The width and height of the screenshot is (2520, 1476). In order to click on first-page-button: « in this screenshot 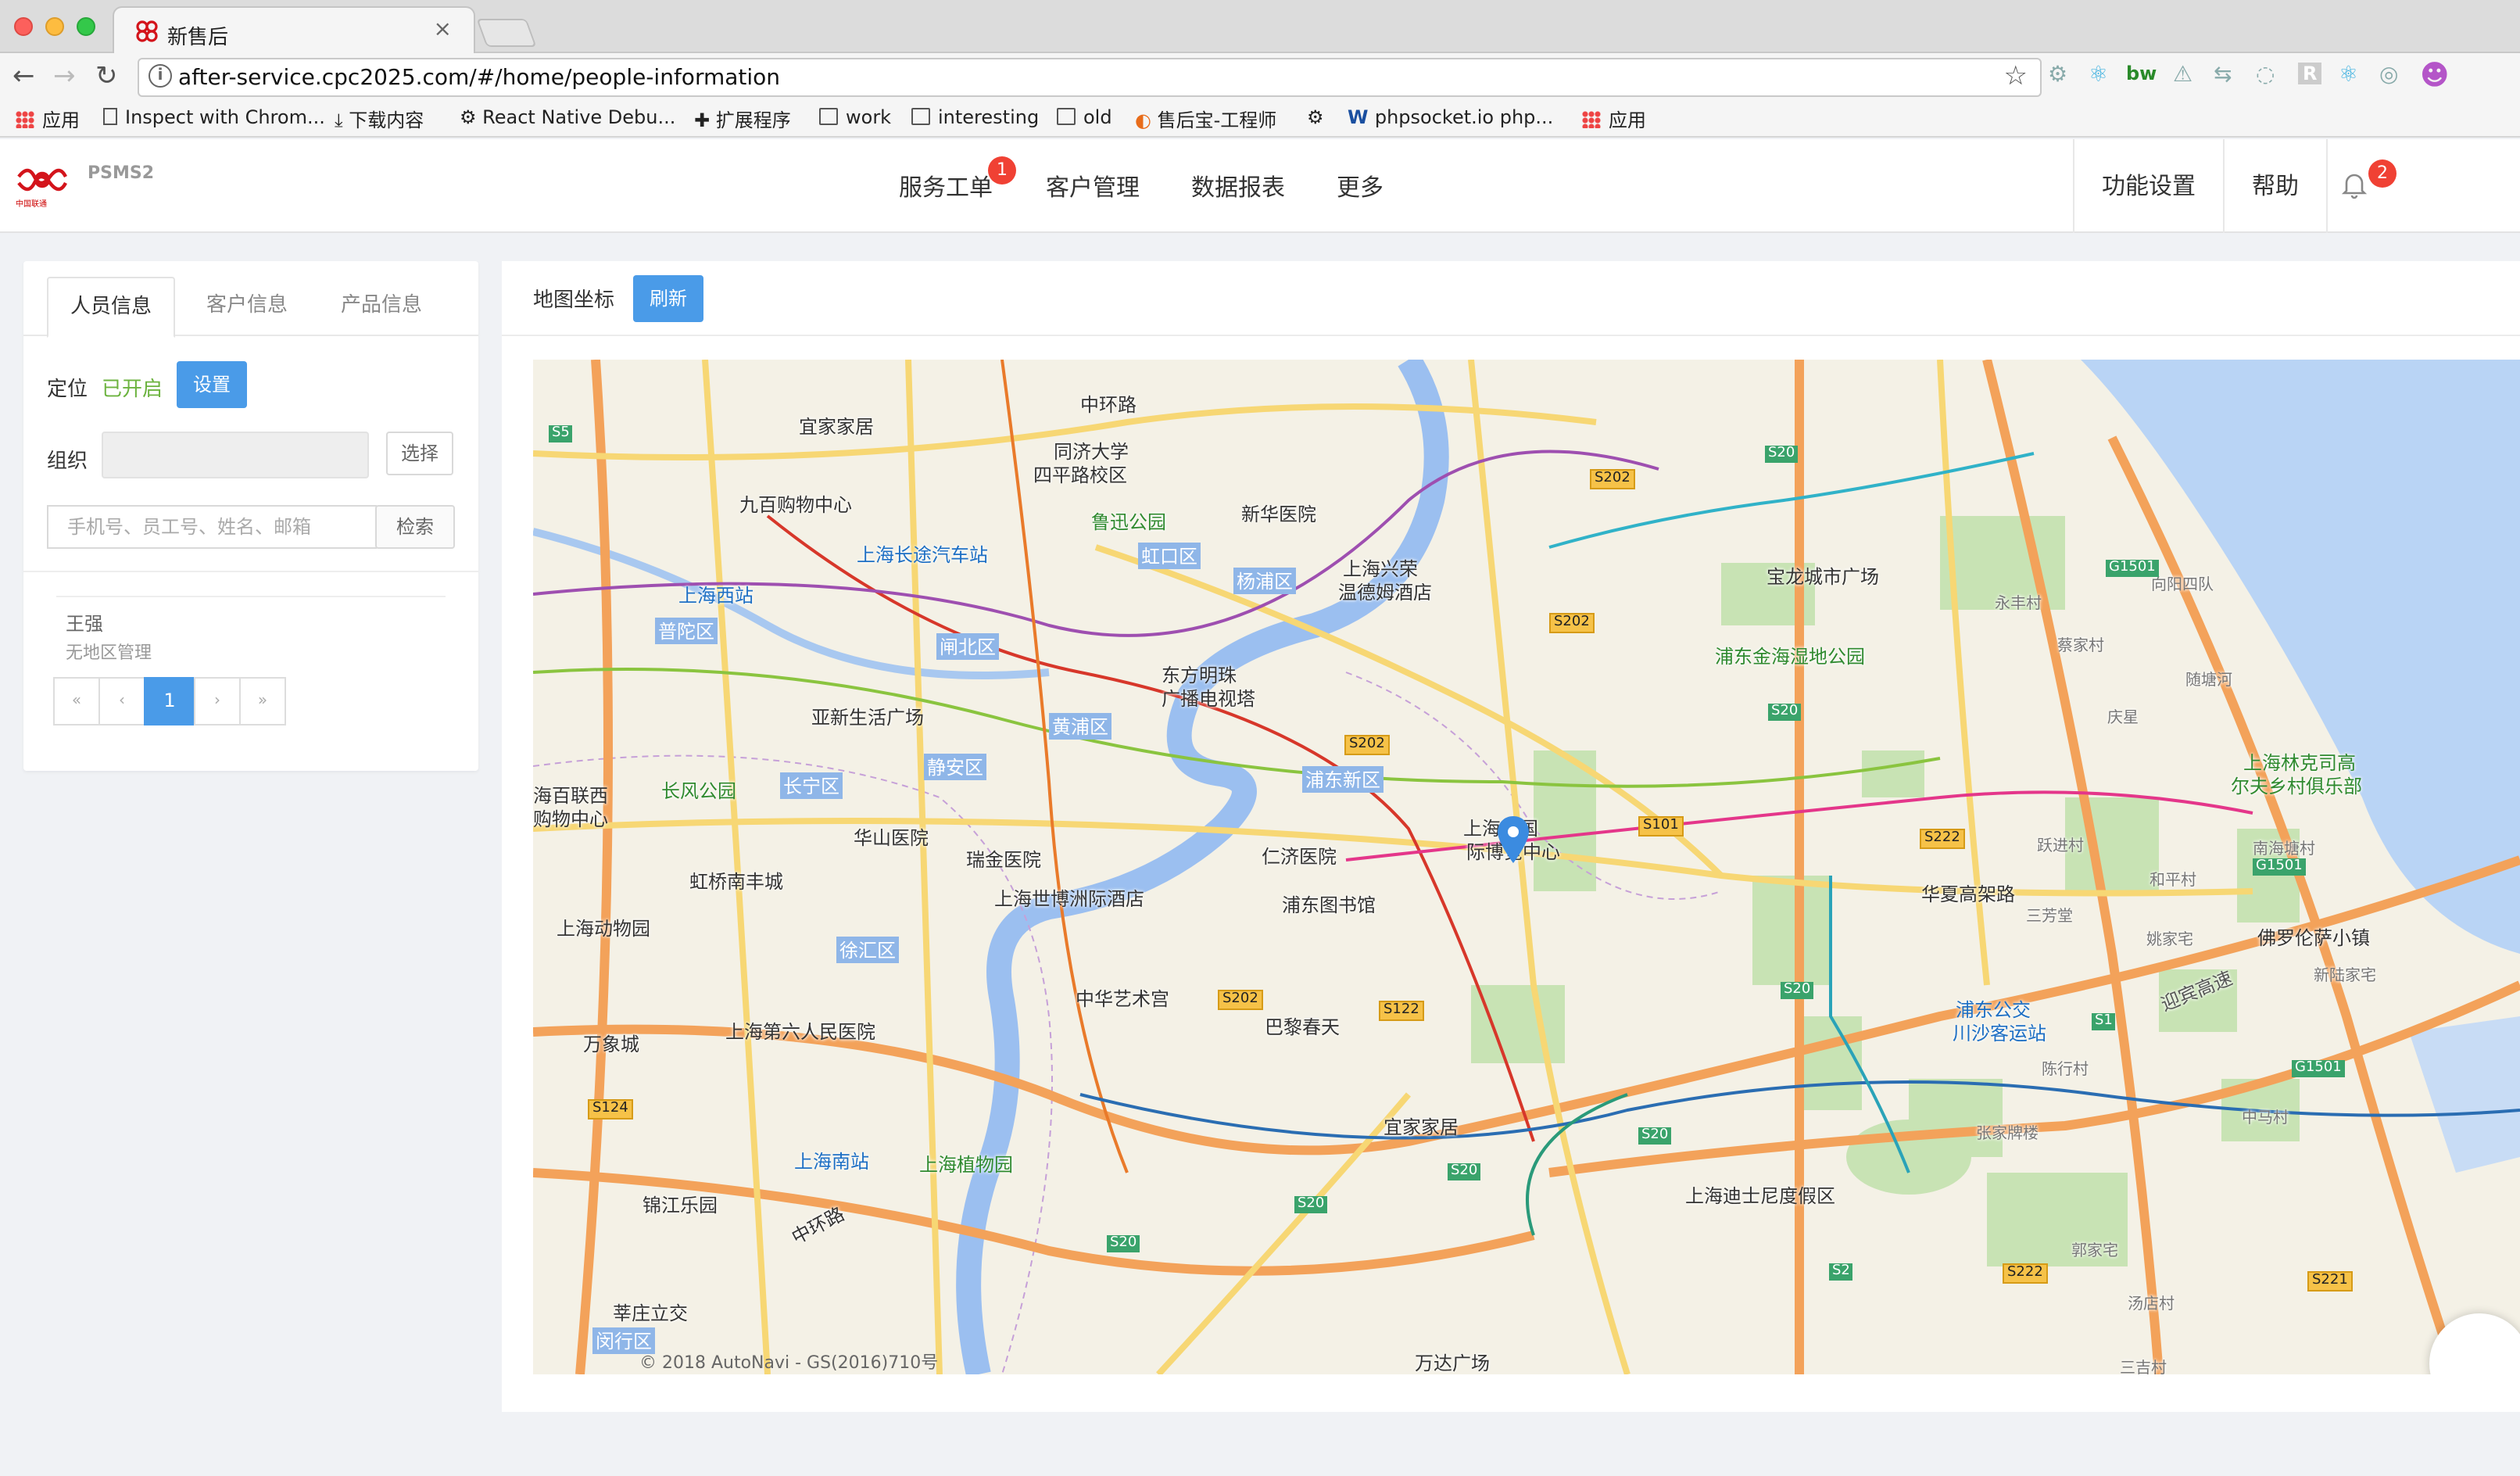, I will do `click(76, 701)`.